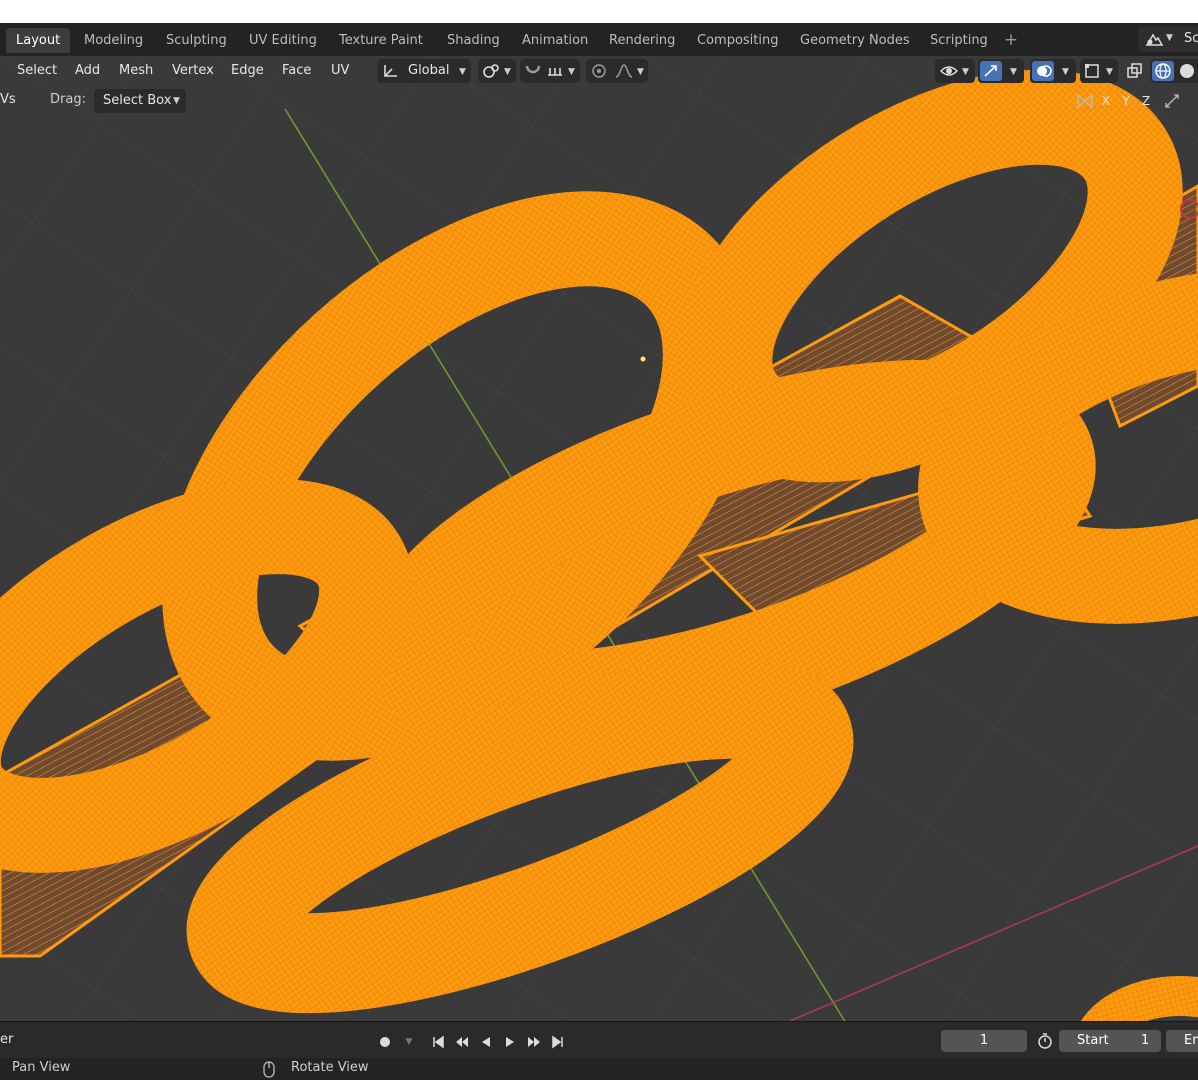 Image resolution: width=1198 pixels, height=1080 pixels. What do you see at coordinates (959, 40) in the screenshot?
I see `tab-scripting: Scripting` at bounding box center [959, 40].